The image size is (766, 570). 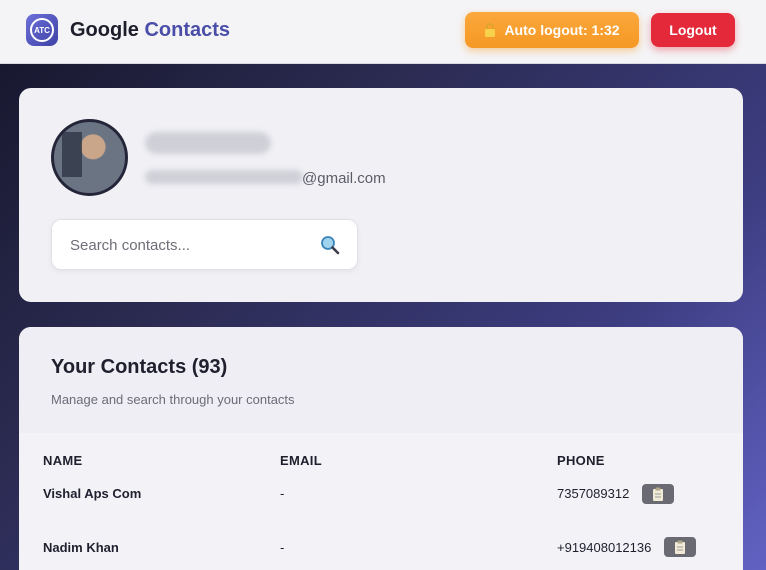 I want to click on app-logo: ATC, so click(x=42, y=30).